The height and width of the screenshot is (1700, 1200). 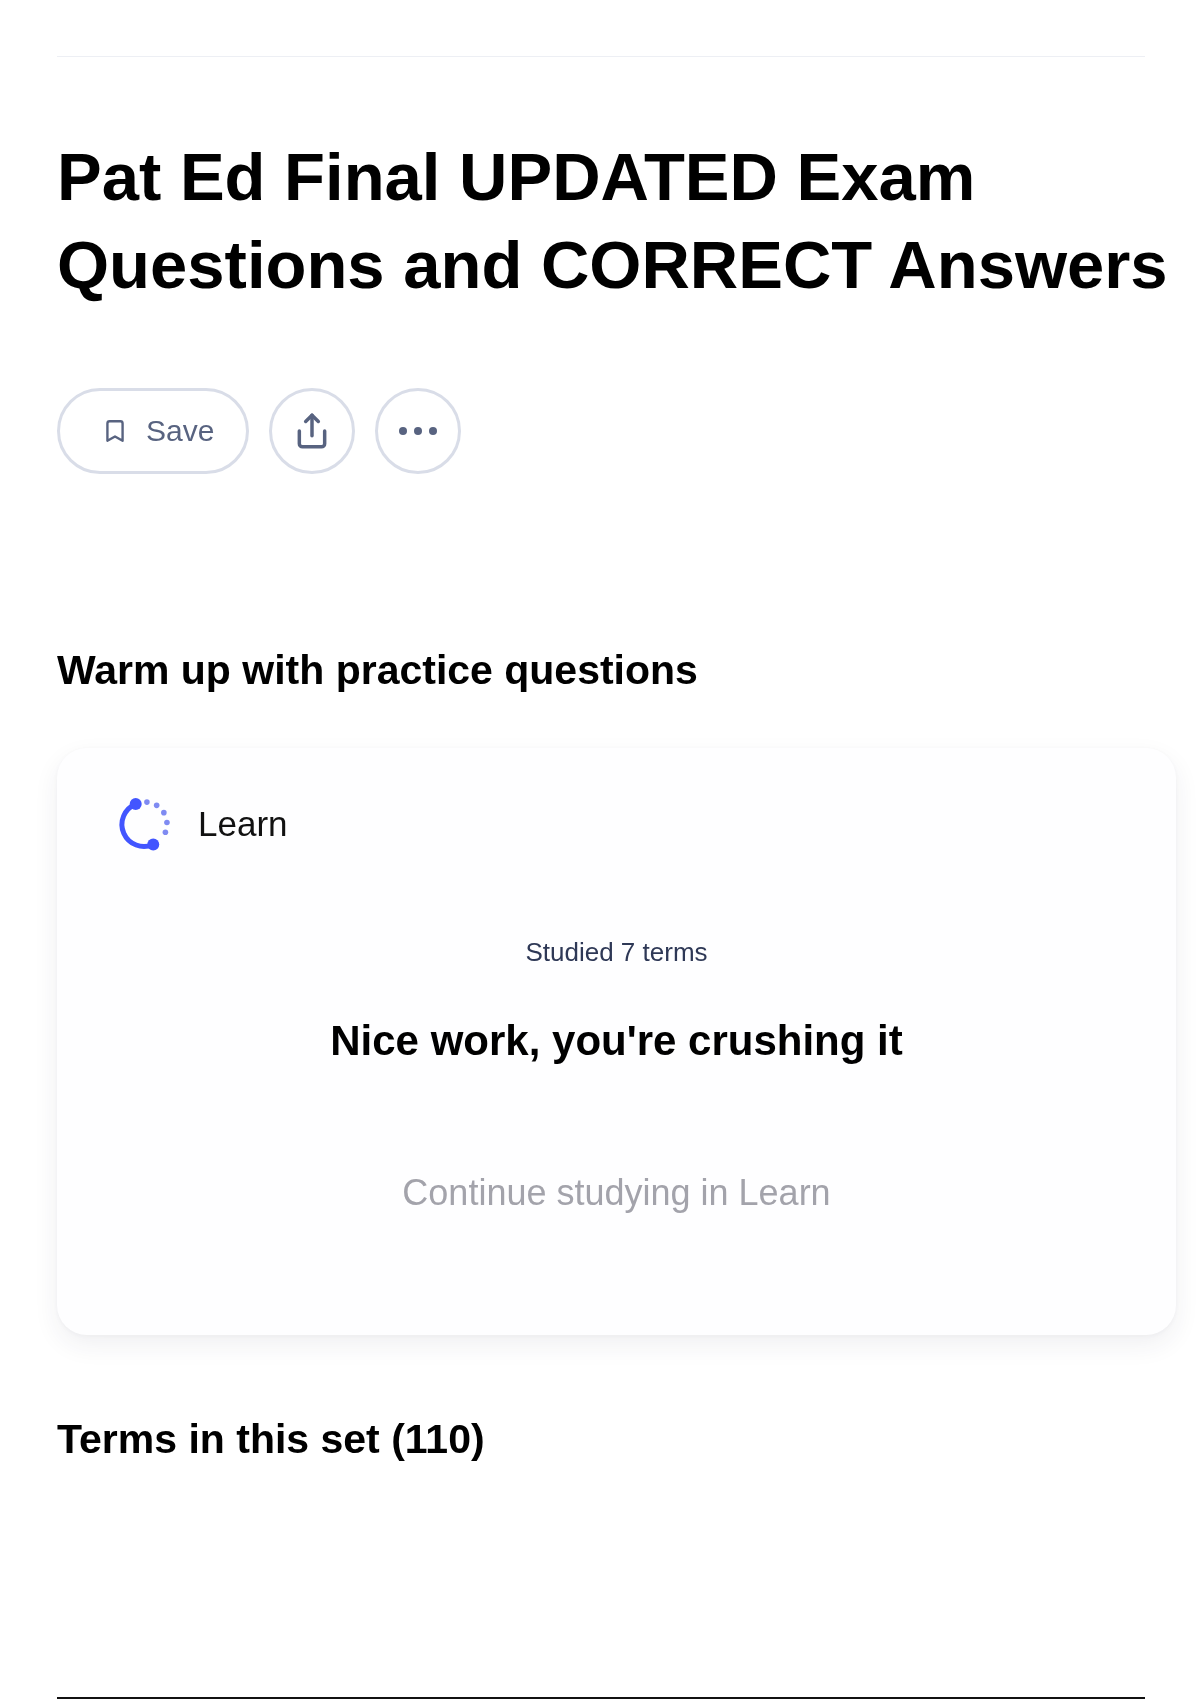 What do you see at coordinates (616, 952) in the screenshot?
I see `progress-text: Studied 7 terms` at bounding box center [616, 952].